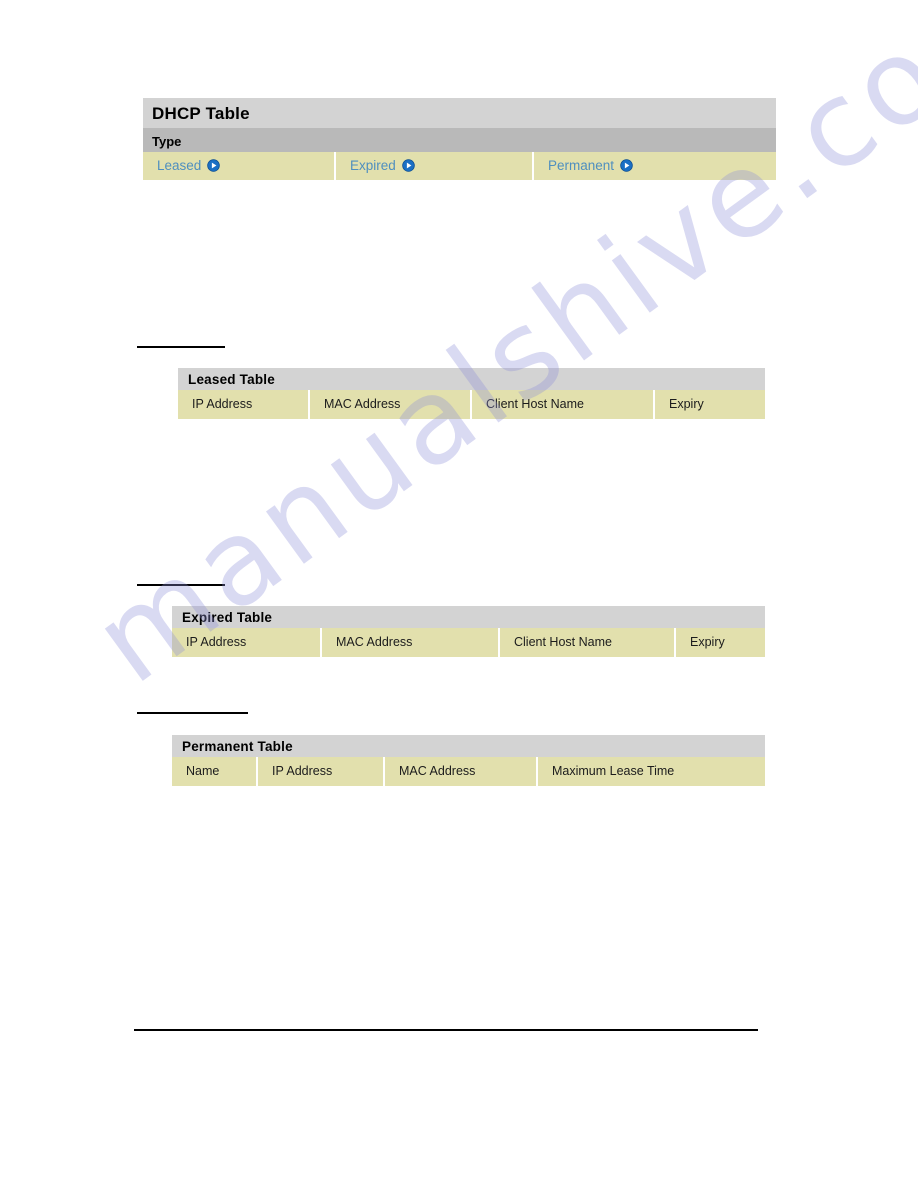 Image resolution: width=918 pixels, height=1188 pixels. What do you see at coordinates (471, 379) in the screenshot?
I see `leased-table-title: Leased Table` at bounding box center [471, 379].